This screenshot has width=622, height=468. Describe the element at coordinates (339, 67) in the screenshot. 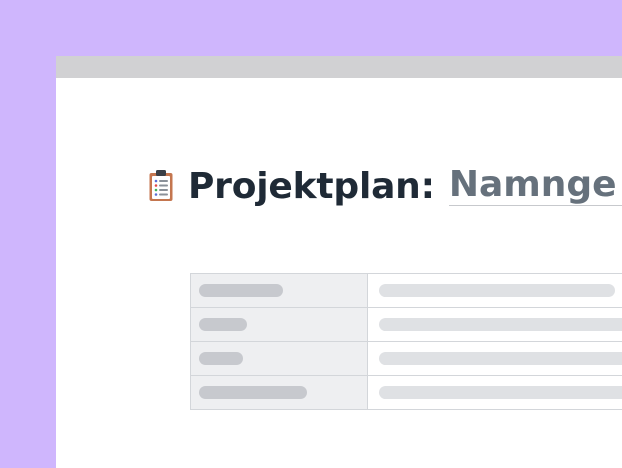

I see `window-topbar` at that location.